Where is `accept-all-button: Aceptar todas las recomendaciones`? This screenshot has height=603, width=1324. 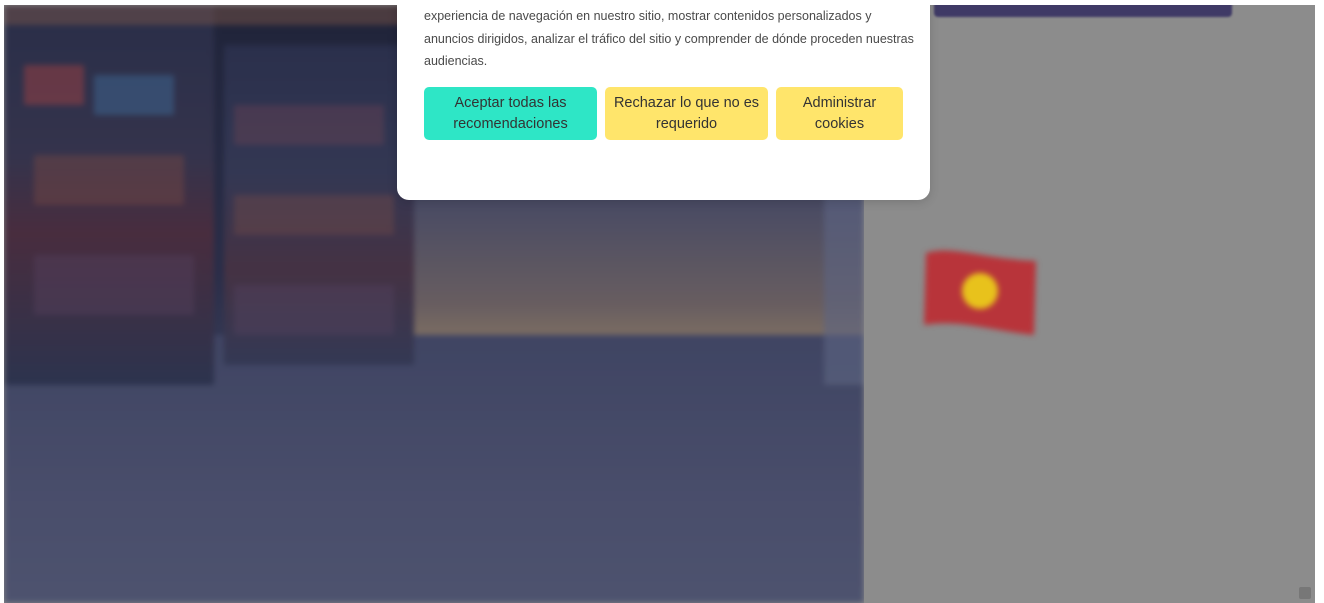
accept-all-button: Aceptar todas las recomendaciones is located at coordinates (510, 113).